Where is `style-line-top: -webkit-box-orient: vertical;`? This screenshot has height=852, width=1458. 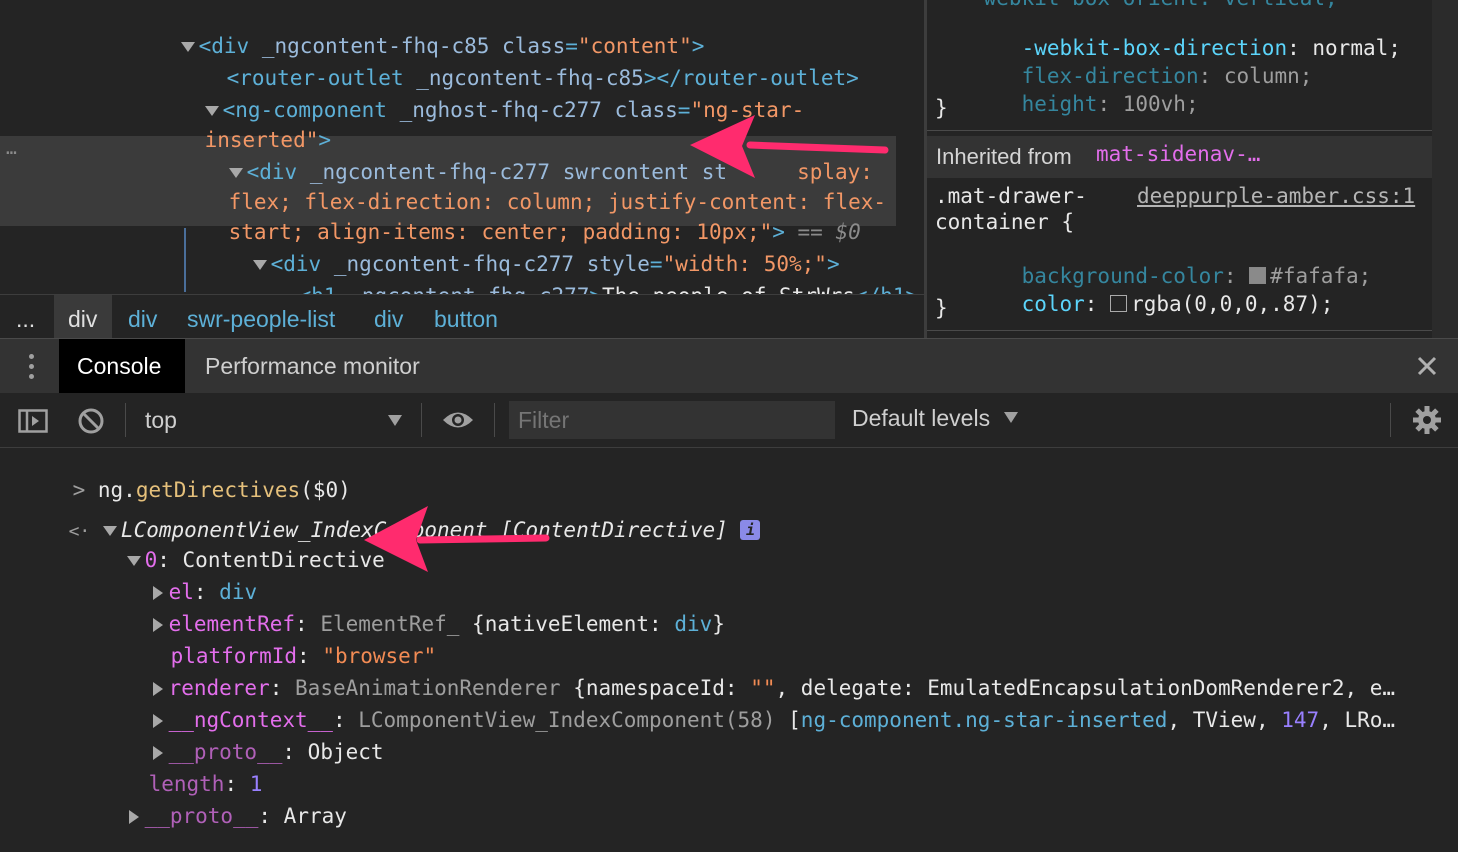 style-line-top: -webkit-box-orient: vertical; is located at coordinates (1154, 5).